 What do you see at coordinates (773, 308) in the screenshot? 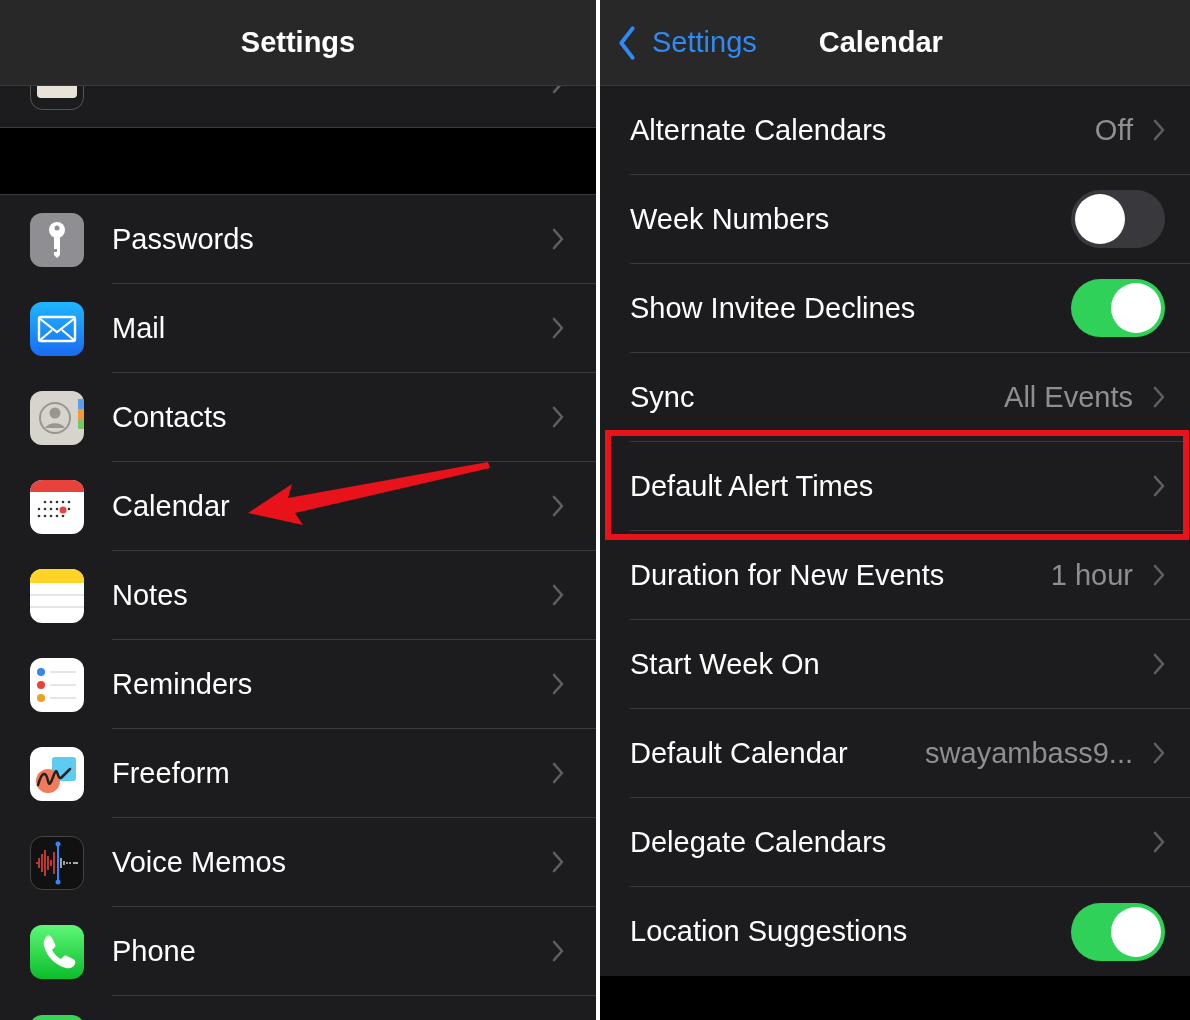
I see `setting-label: Show Invitee Declines` at bounding box center [773, 308].